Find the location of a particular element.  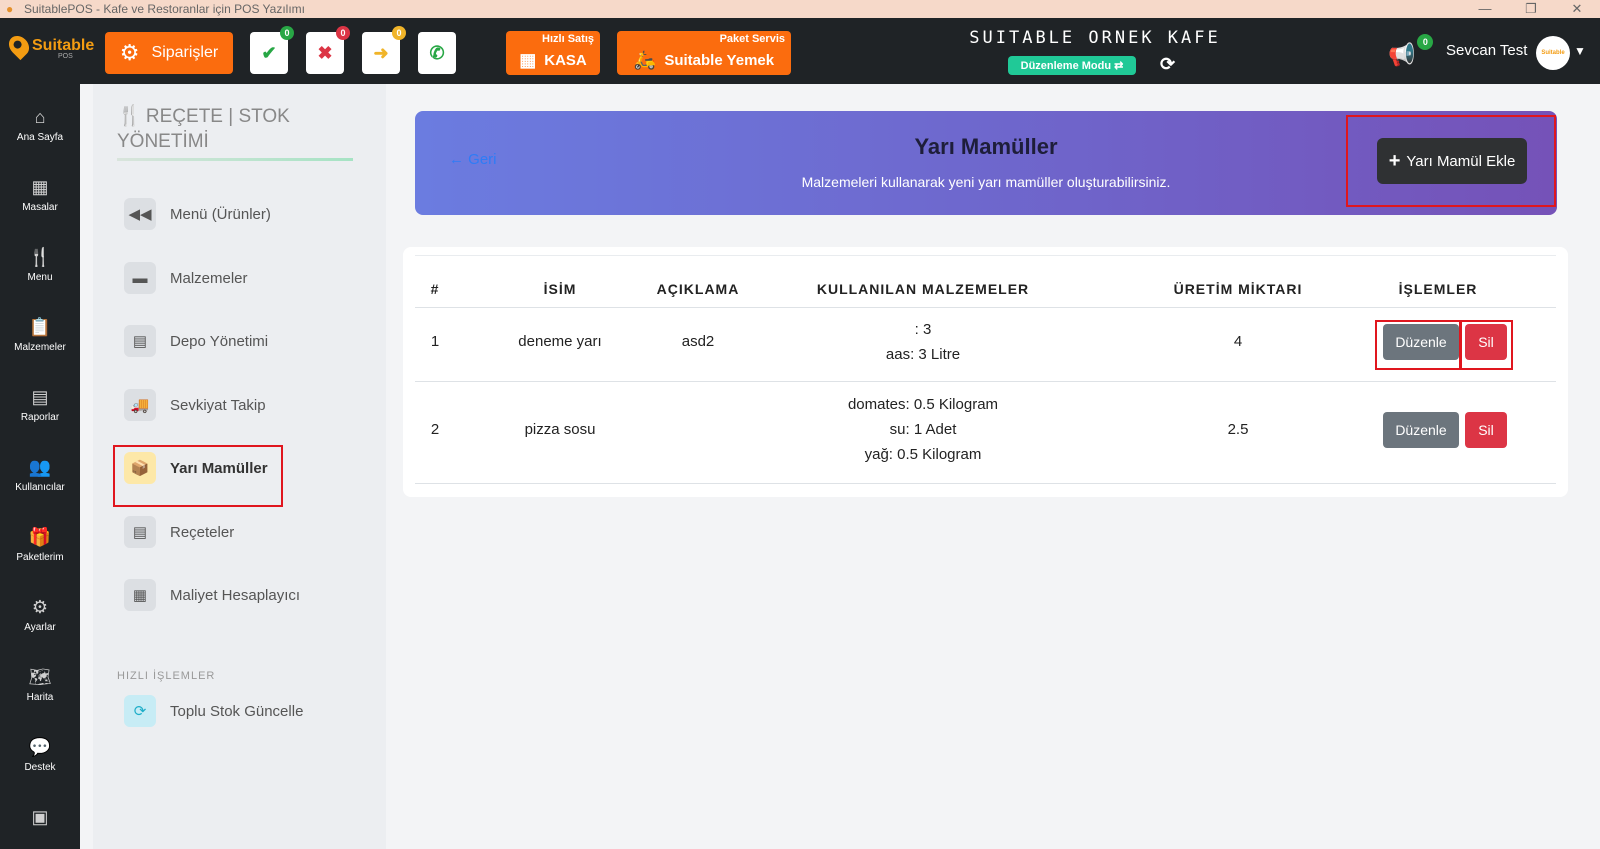

minimize-button: — is located at coordinates (1485, 9).